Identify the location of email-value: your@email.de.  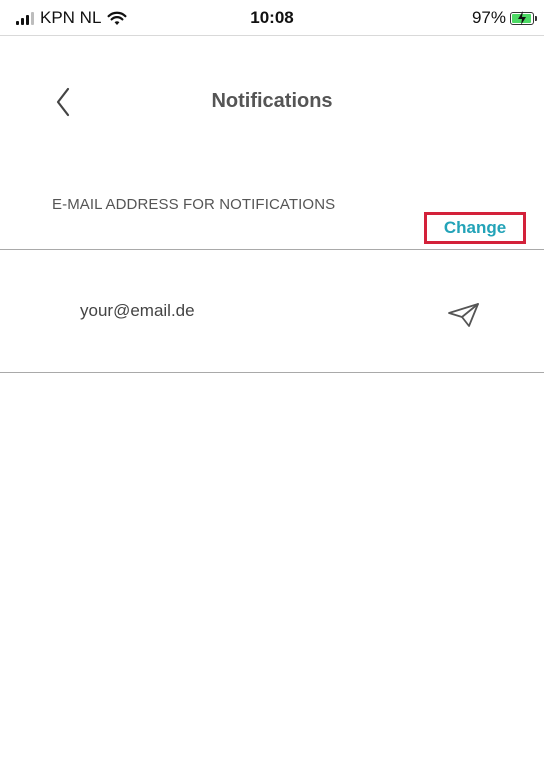
(137, 310).